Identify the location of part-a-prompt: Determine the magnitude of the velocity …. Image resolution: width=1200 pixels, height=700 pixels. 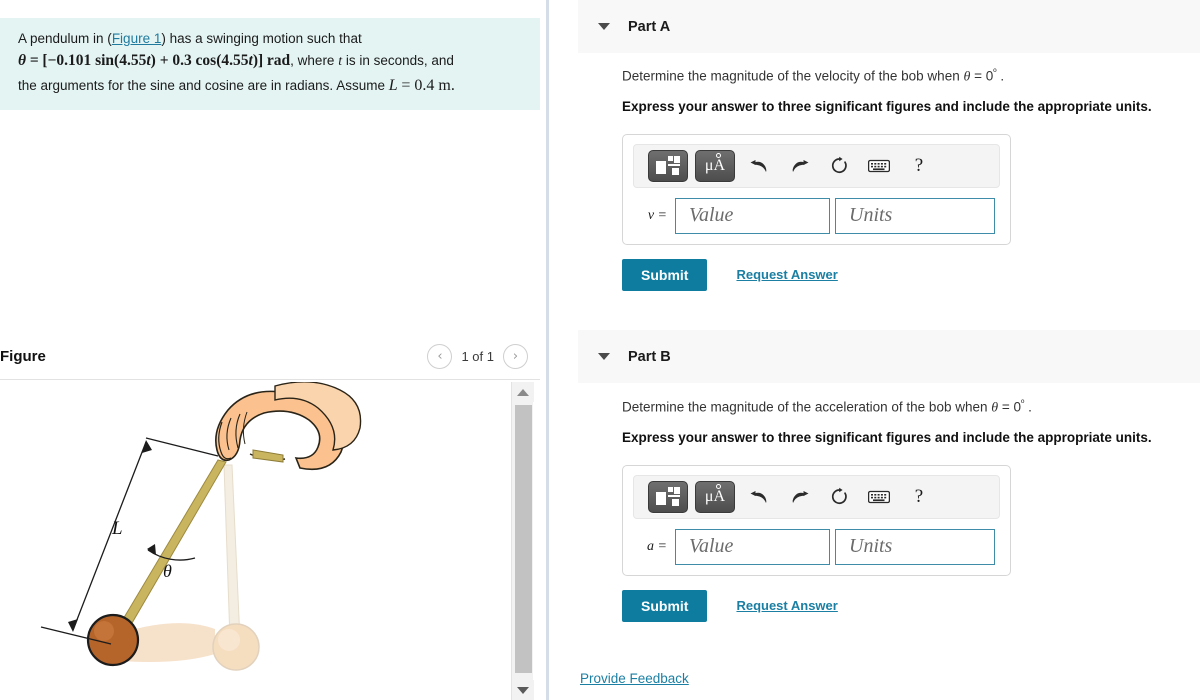
(911, 75).